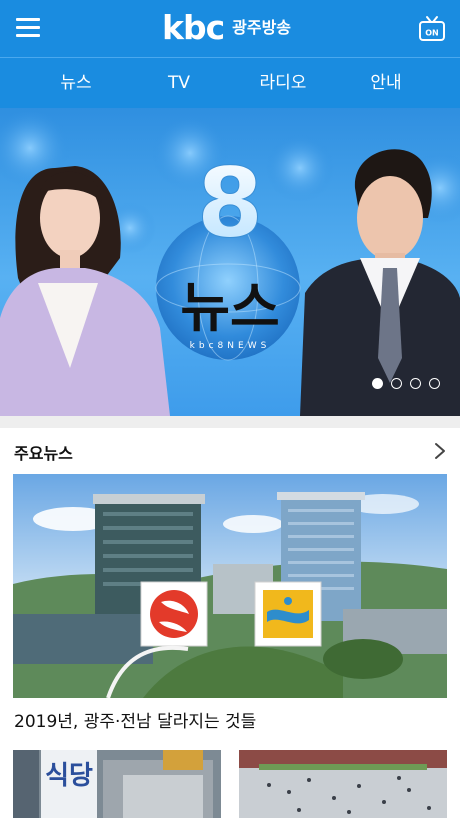 The width and height of the screenshot is (460, 818). Describe the element at coordinates (28, 28) in the screenshot. I see `menu-icon` at that location.